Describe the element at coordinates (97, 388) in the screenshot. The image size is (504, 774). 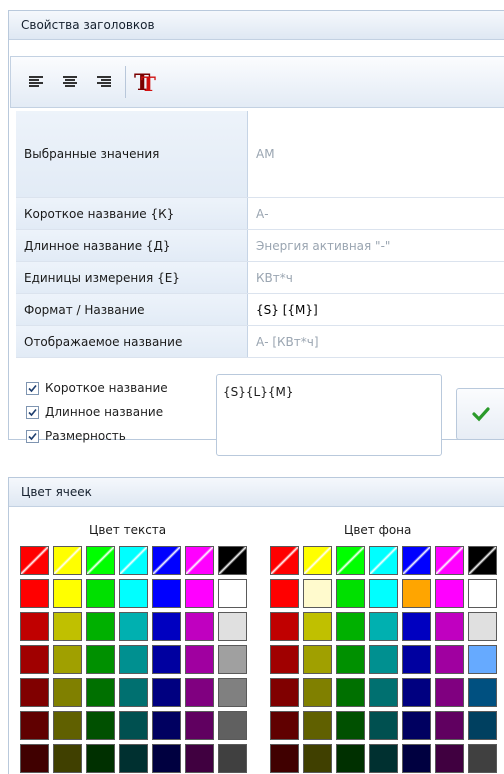
I see `checkbox-short-name: Короткое название` at that location.